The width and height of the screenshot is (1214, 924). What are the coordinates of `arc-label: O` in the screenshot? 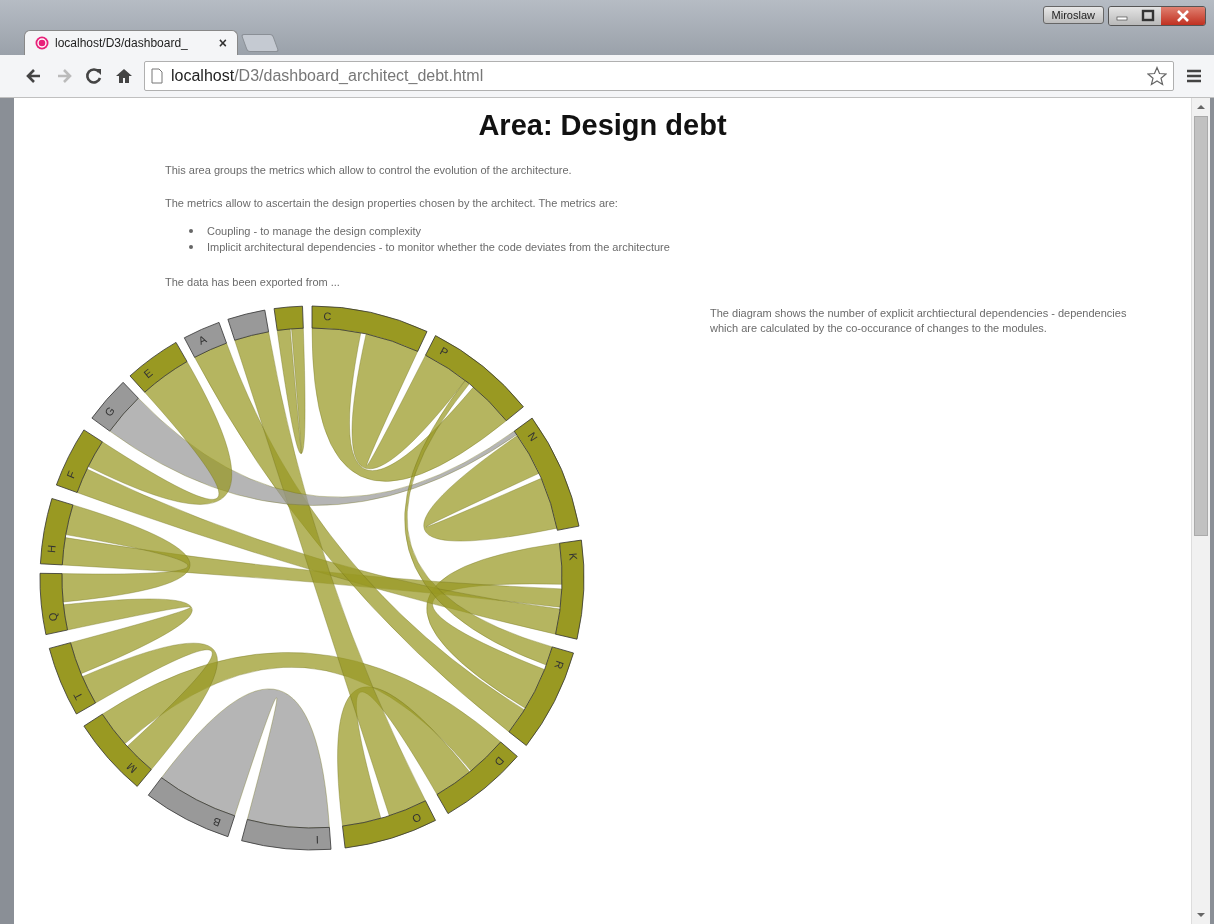 It's located at (417, 818).